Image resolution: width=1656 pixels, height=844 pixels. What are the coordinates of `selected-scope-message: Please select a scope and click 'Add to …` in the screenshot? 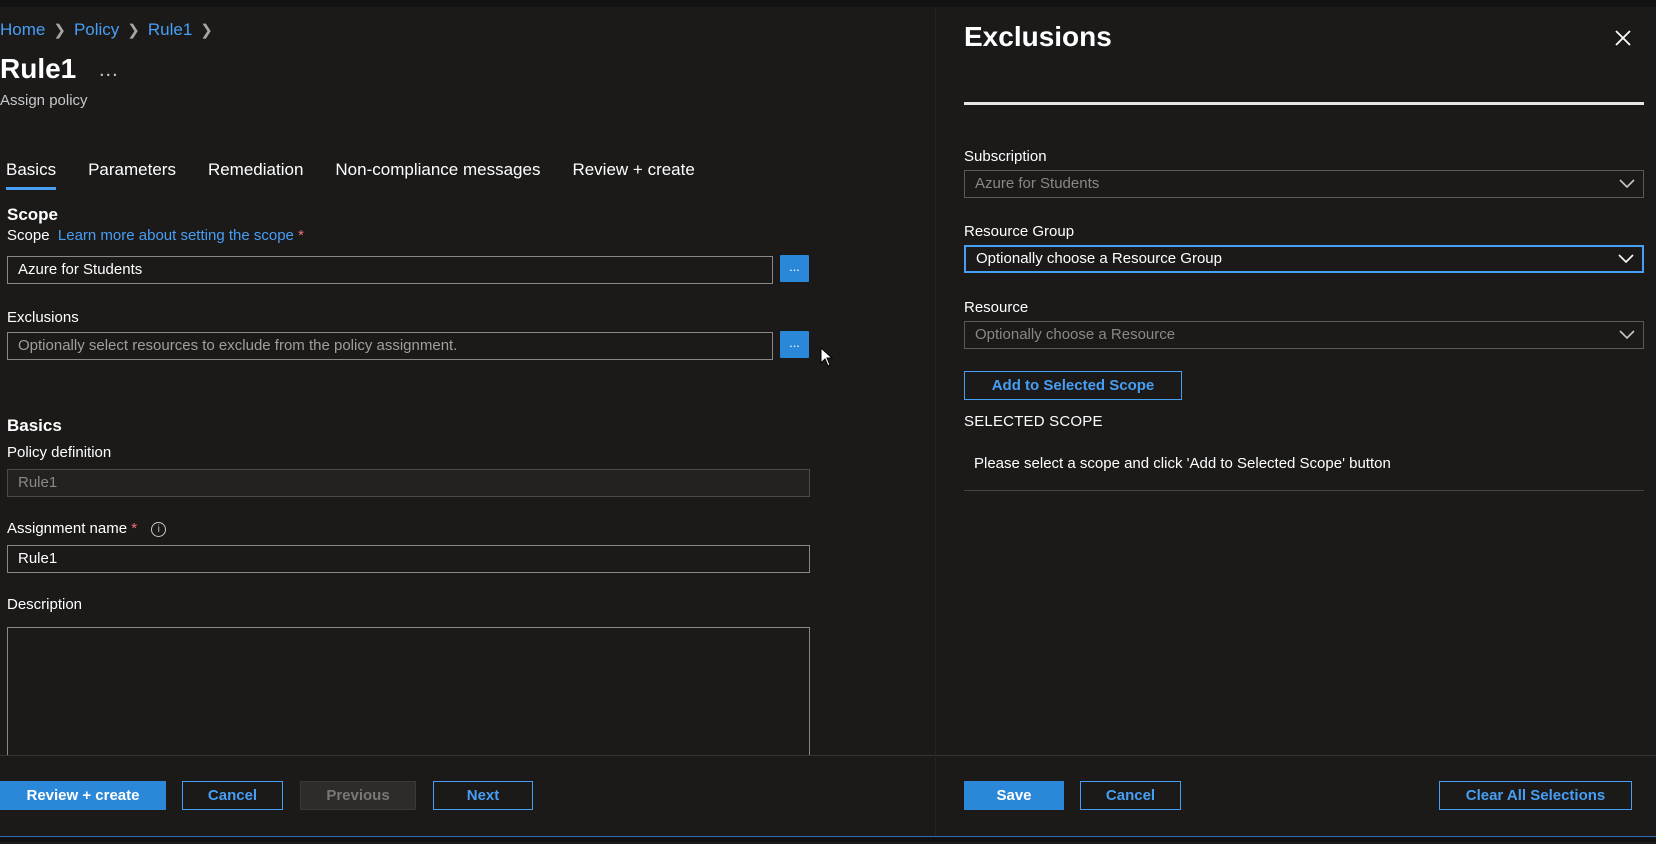 It's located at (1182, 463).